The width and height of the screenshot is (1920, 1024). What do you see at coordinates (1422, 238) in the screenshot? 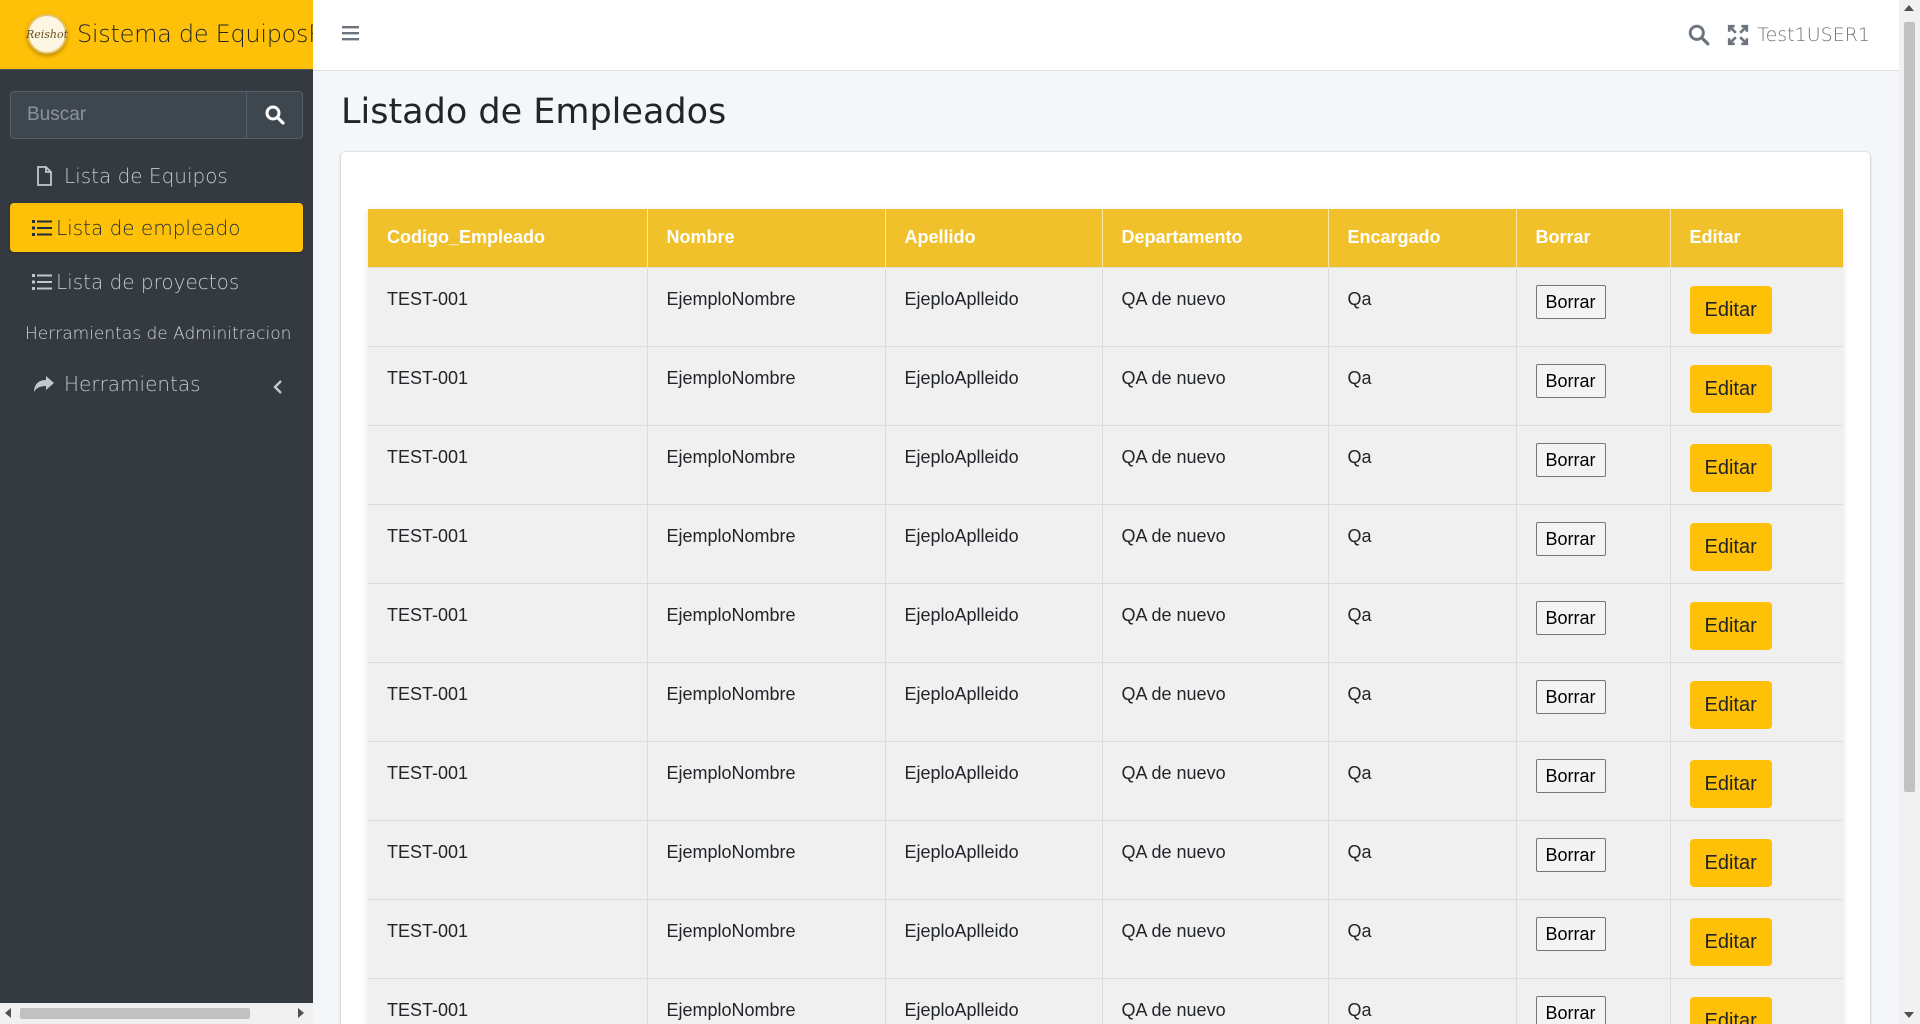
I see `column-header-encargado: Encargado` at bounding box center [1422, 238].